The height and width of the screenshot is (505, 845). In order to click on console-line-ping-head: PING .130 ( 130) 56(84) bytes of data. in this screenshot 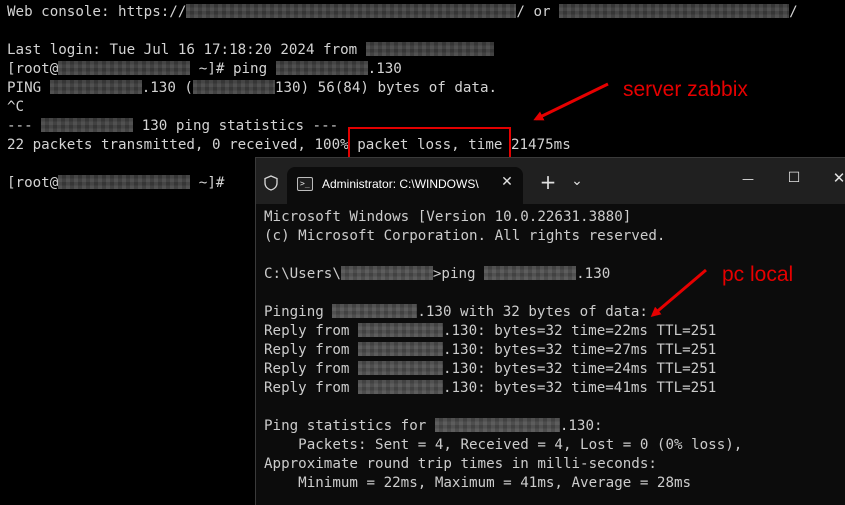, I will do `click(252, 88)`.